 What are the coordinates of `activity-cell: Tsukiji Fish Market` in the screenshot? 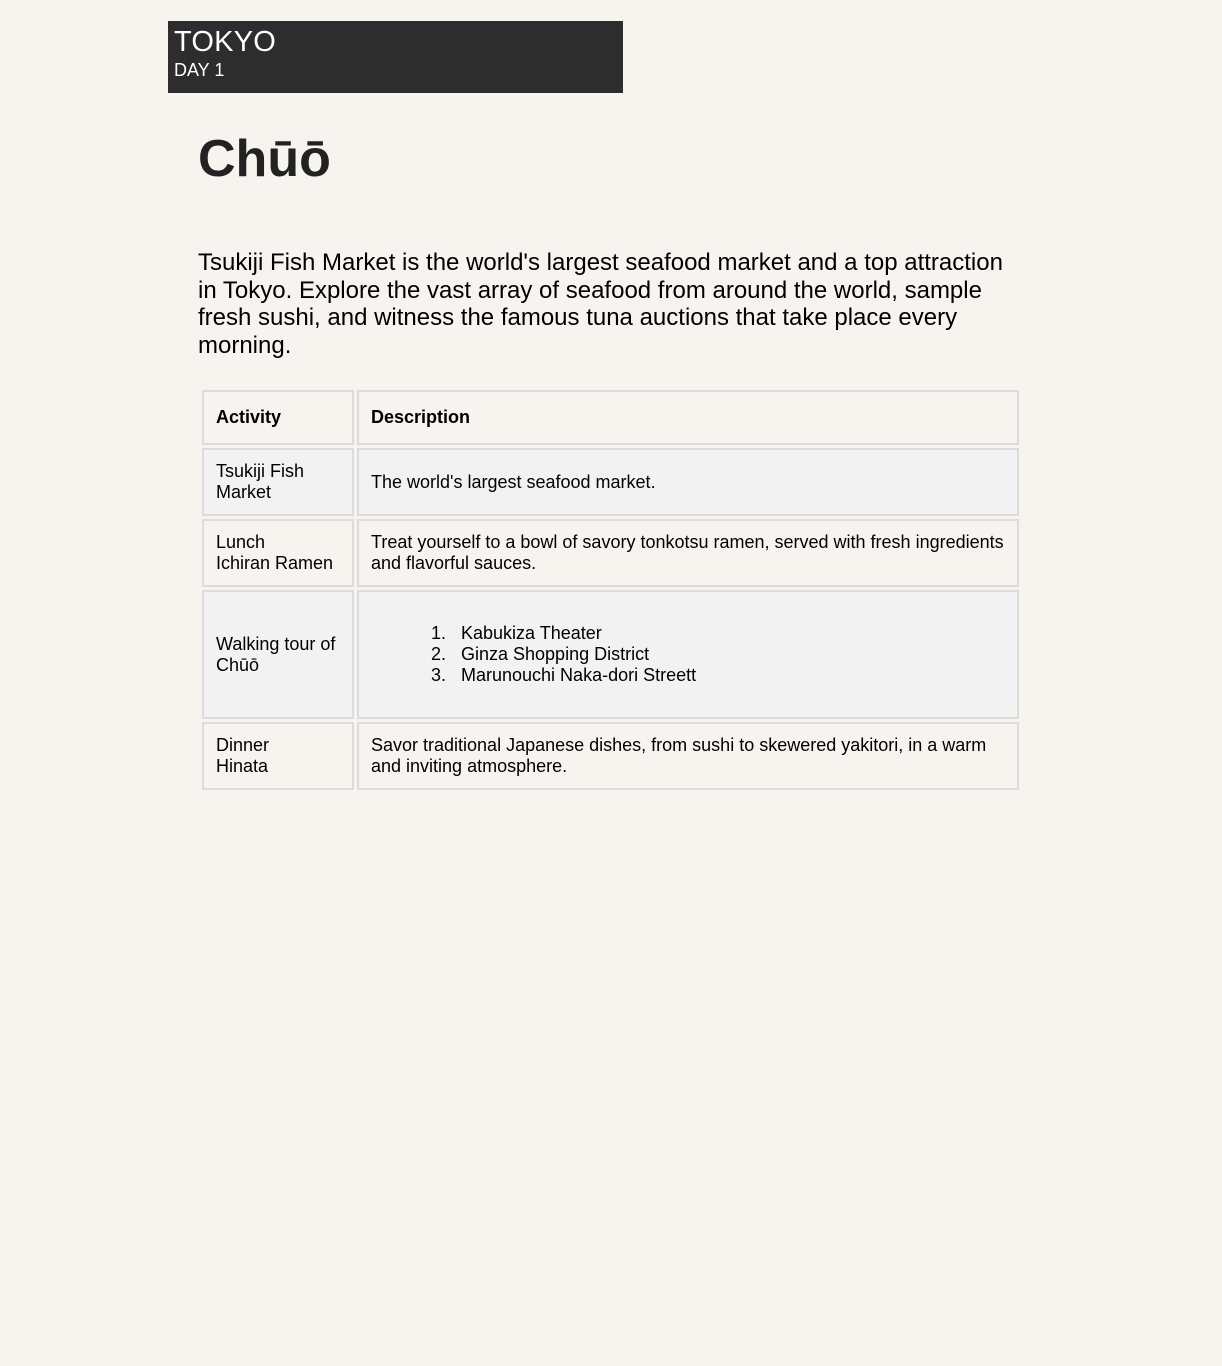 It's located at (278, 482).